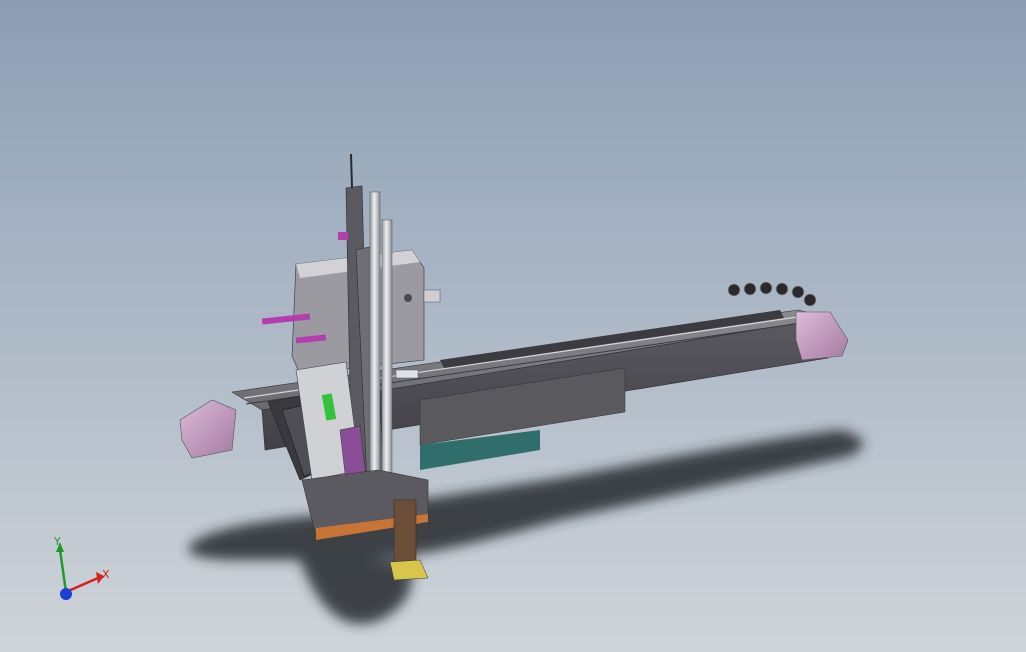 Image resolution: width=1026 pixels, height=652 pixels. Describe the element at coordinates (66, 594) in the screenshot. I see `z-axis-dot` at that location.